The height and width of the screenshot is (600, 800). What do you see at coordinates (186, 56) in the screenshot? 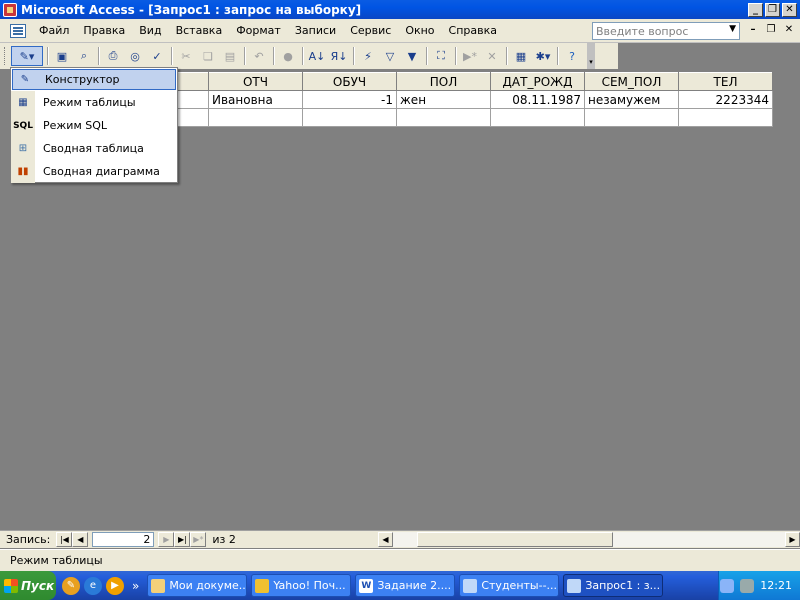
I see `cut-icon: ✂` at bounding box center [186, 56].